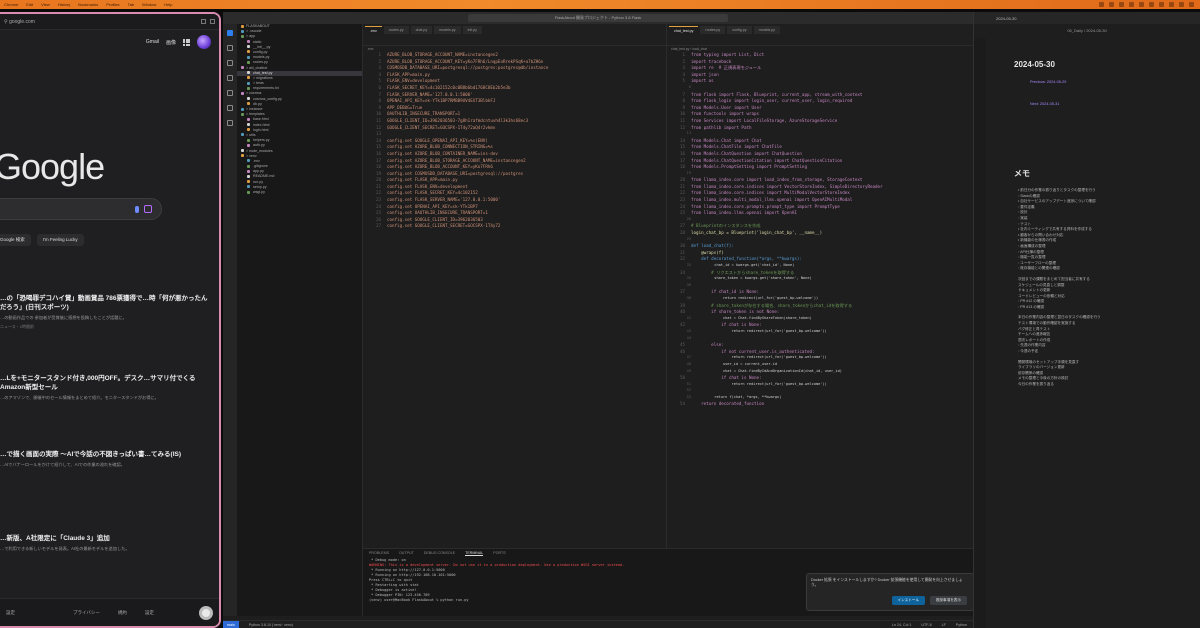 The height and width of the screenshot is (628, 1200). What do you see at coordinates (106, 454) in the screenshot?
I see `news-headline: …で描く画面の実際 〜AIで今話の不図きっぱい書…てみる(IS)` at bounding box center [106, 454].